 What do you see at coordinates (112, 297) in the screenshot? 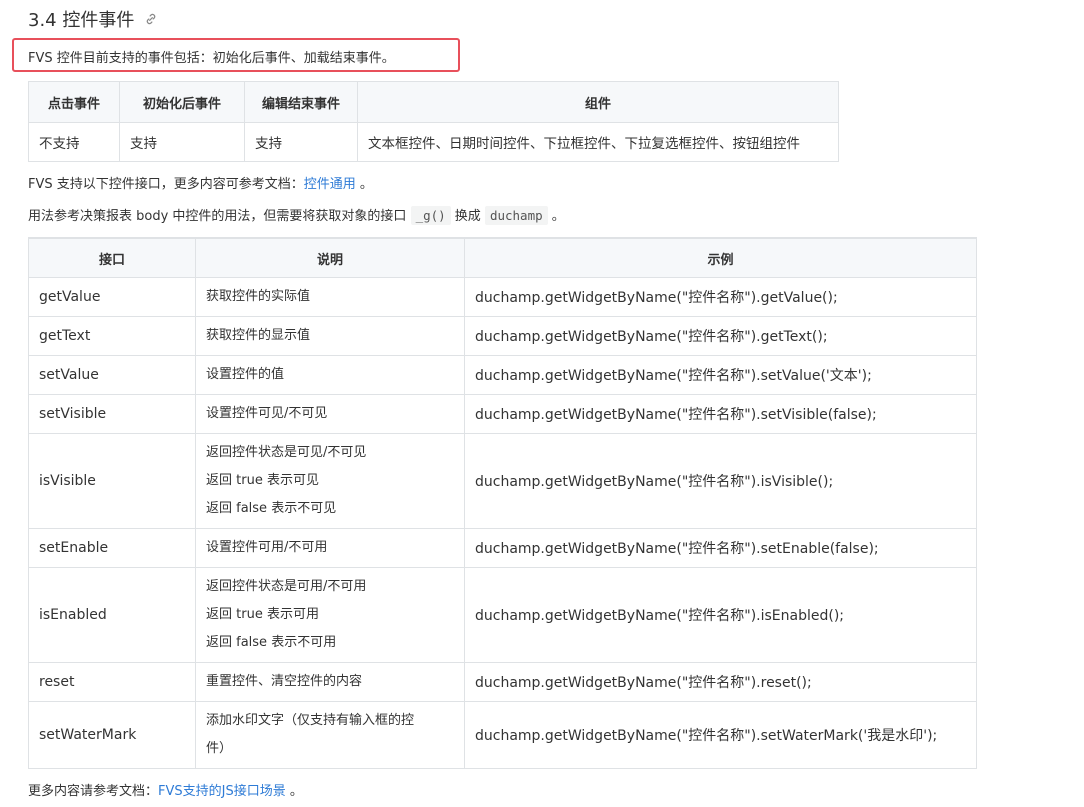
I see `api-name-cell: getValue` at bounding box center [112, 297].